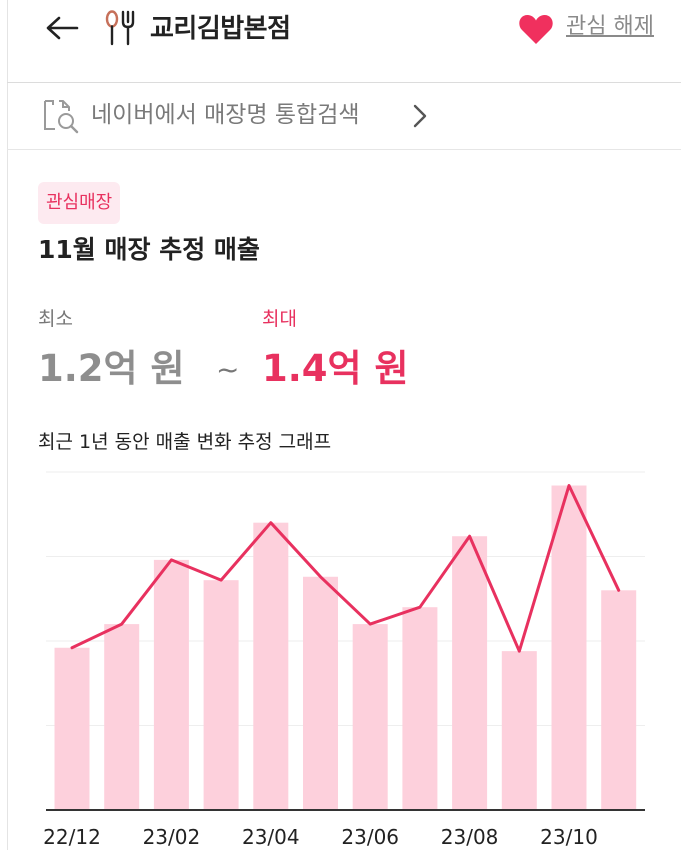 The height and width of the screenshot is (850, 681). Describe the element at coordinates (185, 442) in the screenshot. I see `graph-caption: 최근 1년 동안 매출 변화 추정 그래프` at that location.